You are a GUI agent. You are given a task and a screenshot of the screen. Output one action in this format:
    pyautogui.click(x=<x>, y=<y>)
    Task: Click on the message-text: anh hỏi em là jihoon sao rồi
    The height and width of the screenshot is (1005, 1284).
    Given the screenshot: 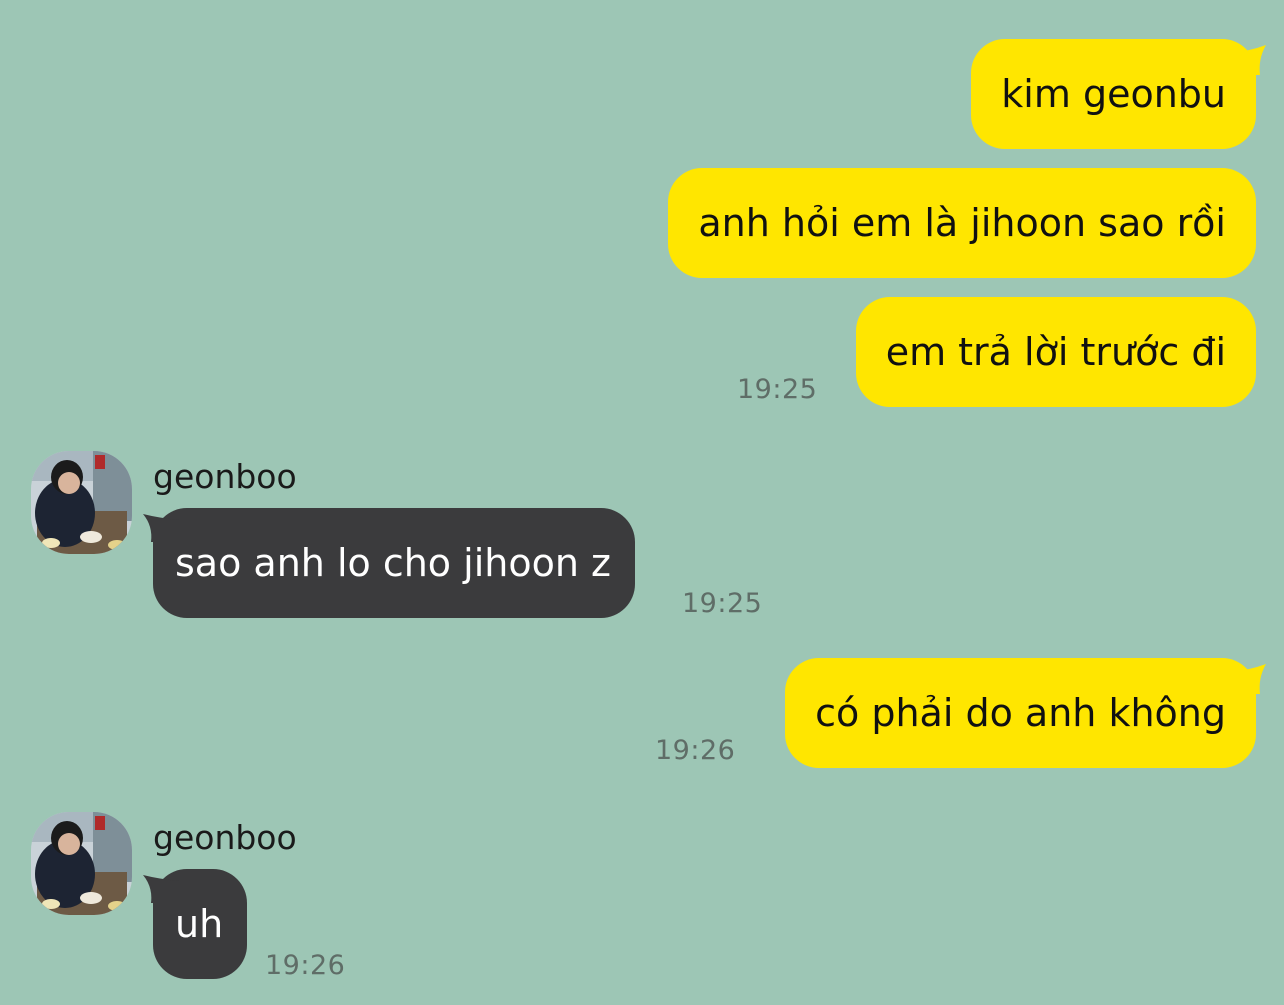 What is the action you would take?
    pyautogui.click(x=962, y=223)
    